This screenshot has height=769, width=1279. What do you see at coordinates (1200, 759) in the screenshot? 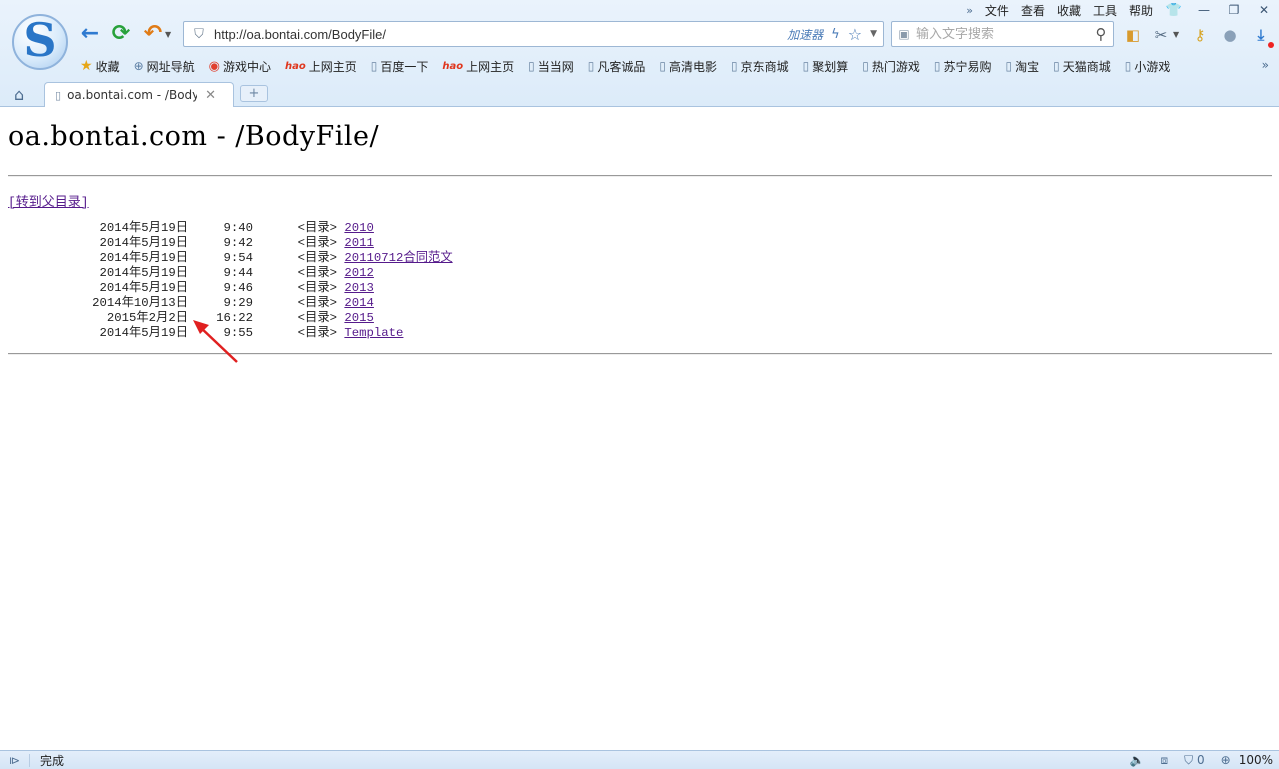
I see `ad-block-count: 0` at bounding box center [1200, 759].